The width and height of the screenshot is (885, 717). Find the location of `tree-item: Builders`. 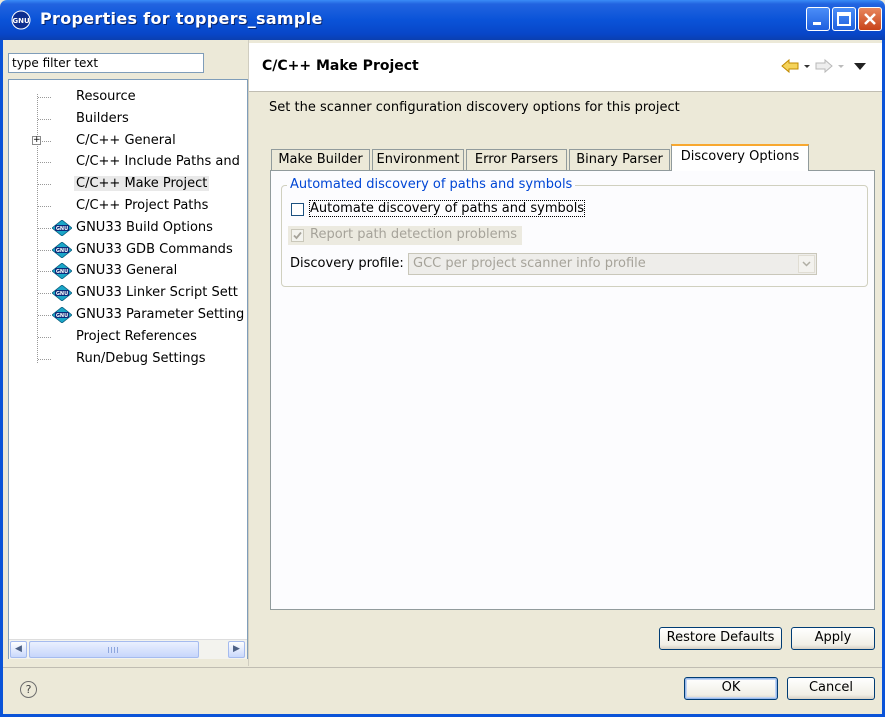

tree-item: Builders is located at coordinates (128, 119).